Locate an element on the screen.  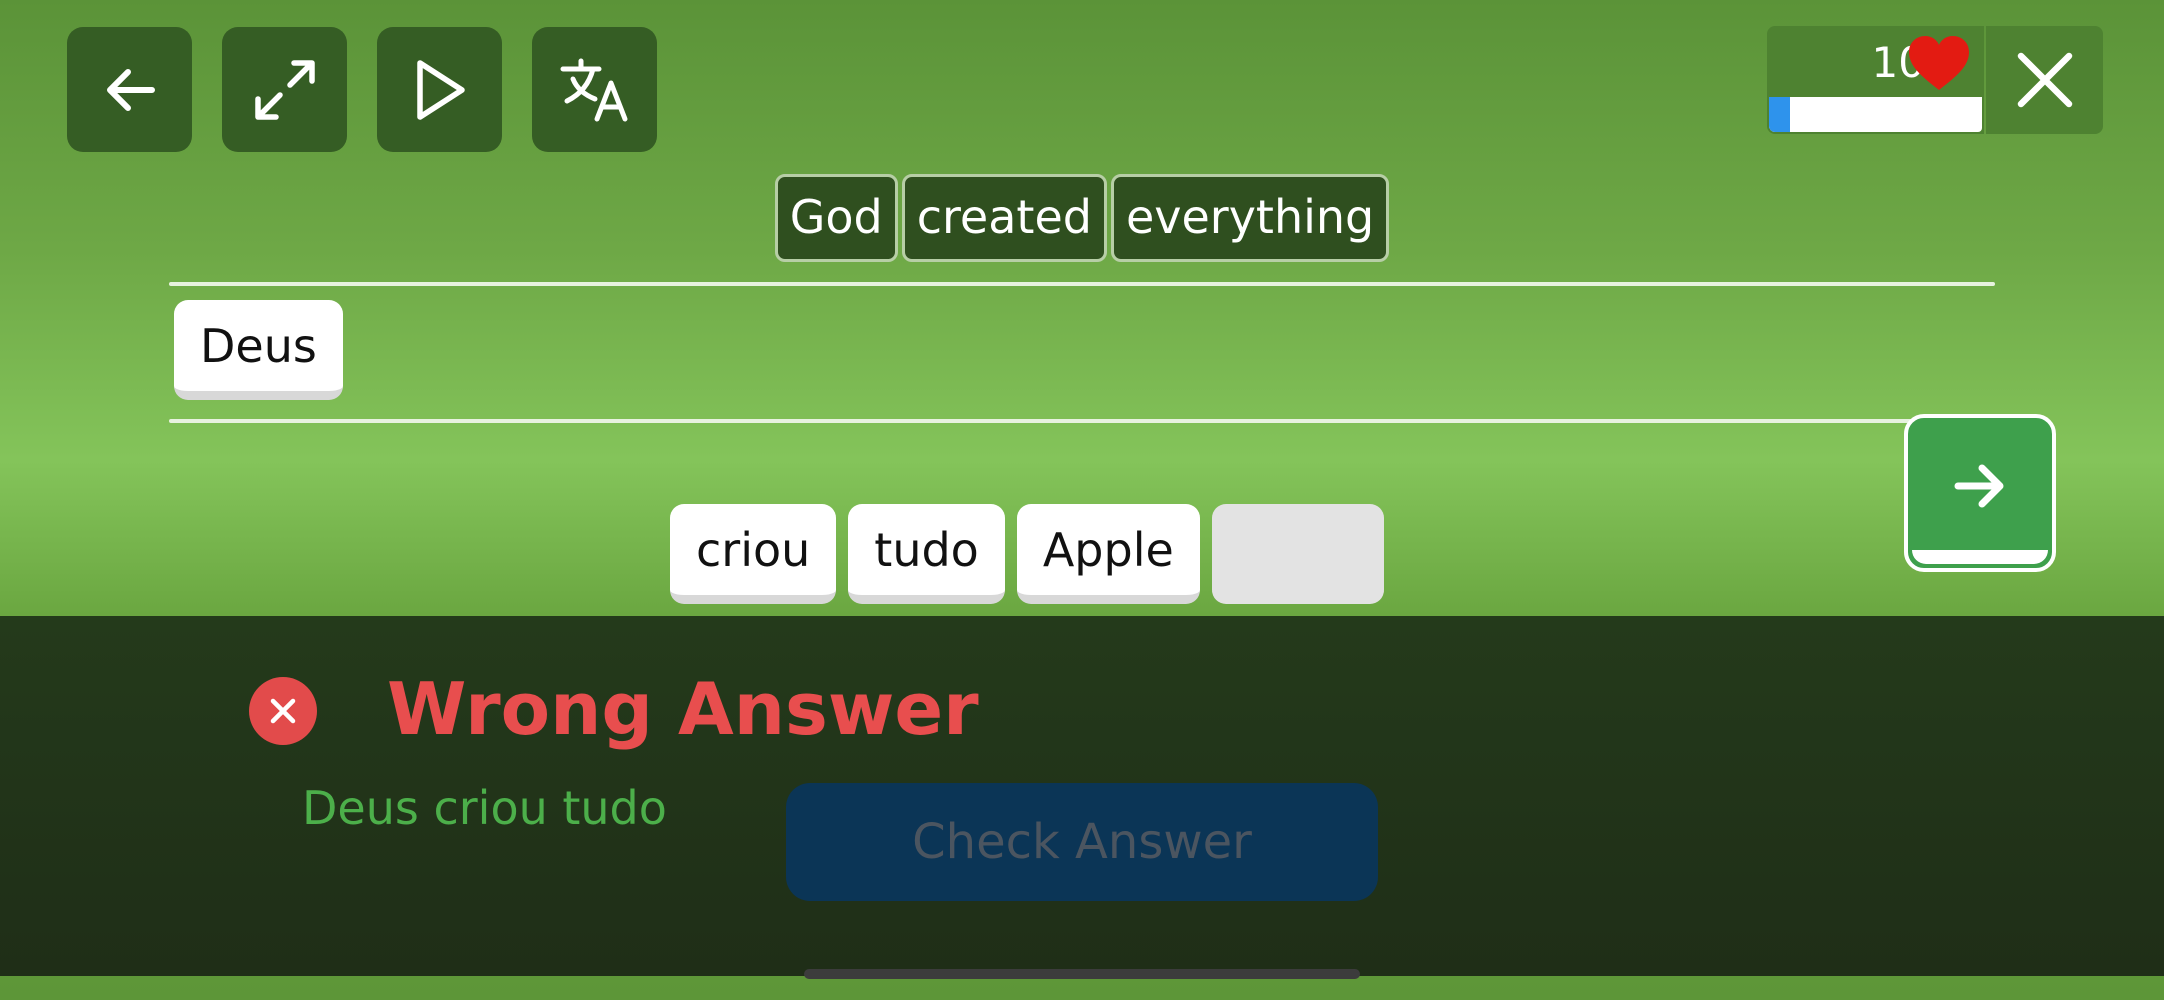
word-bank-chip: Apple is located at coordinates (1108, 554).